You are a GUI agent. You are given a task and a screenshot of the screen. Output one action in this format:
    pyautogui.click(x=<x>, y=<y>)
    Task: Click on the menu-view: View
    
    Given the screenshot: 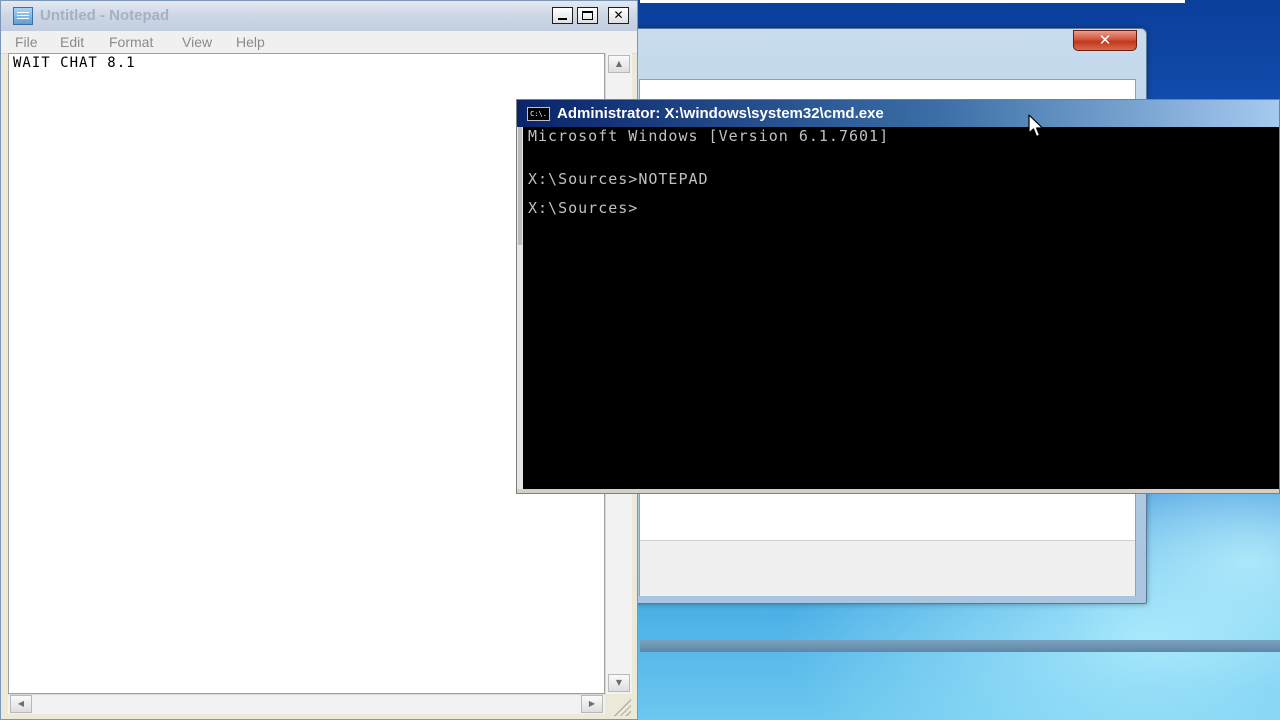 What is the action you would take?
    pyautogui.click(x=197, y=42)
    